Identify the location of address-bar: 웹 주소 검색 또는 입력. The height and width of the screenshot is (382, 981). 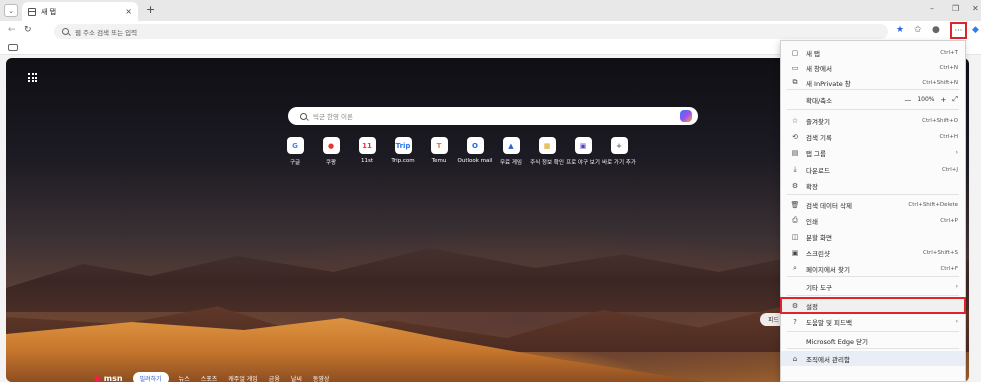
(471, 31).